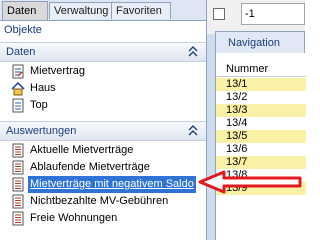  What do you see at coordinates (250, 182) in the screenshot?
I see `annotation-arrow-icon` at bounding box center [250, 182].